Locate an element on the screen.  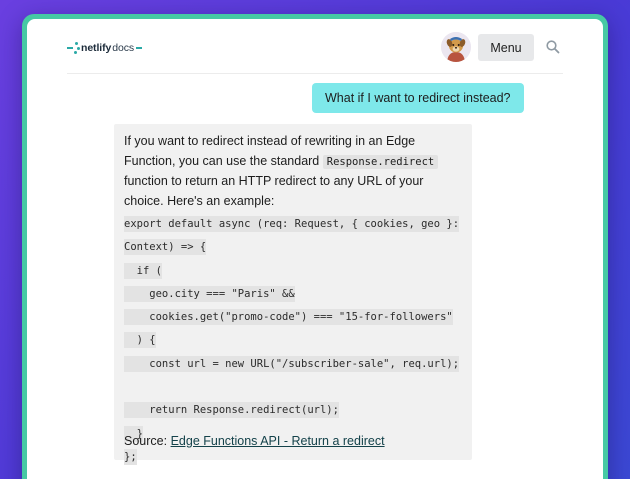
menu-button: Menu is located at coordinates (506, 47).